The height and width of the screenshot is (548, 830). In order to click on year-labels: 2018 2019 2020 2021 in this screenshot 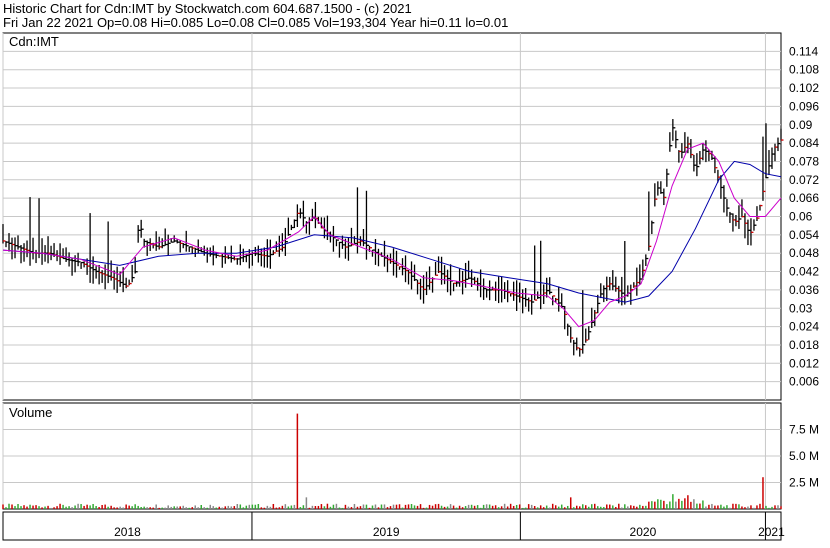, I will do `click(393, 526)`.